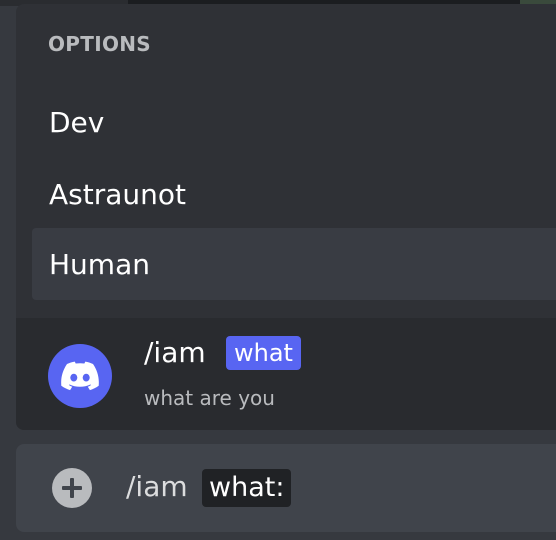 The image size is (556, 540). I want to click on plus-stroke-vertical, so click(72, 488).